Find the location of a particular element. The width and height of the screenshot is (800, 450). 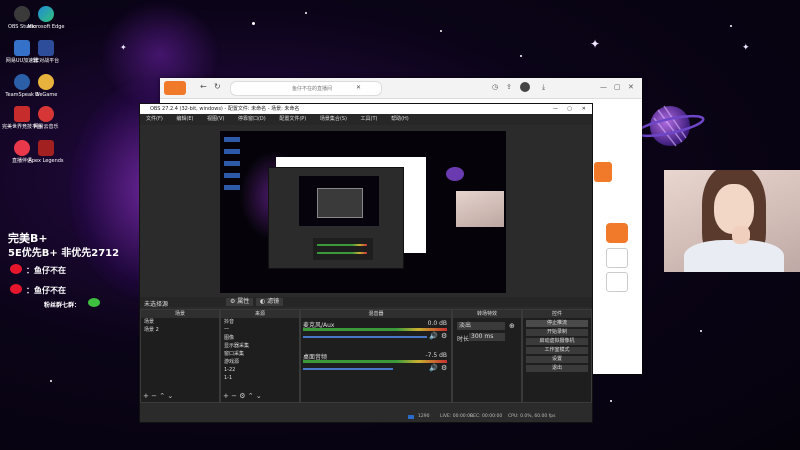

download-icon: ⤓ is located at coordinates (543, 87).